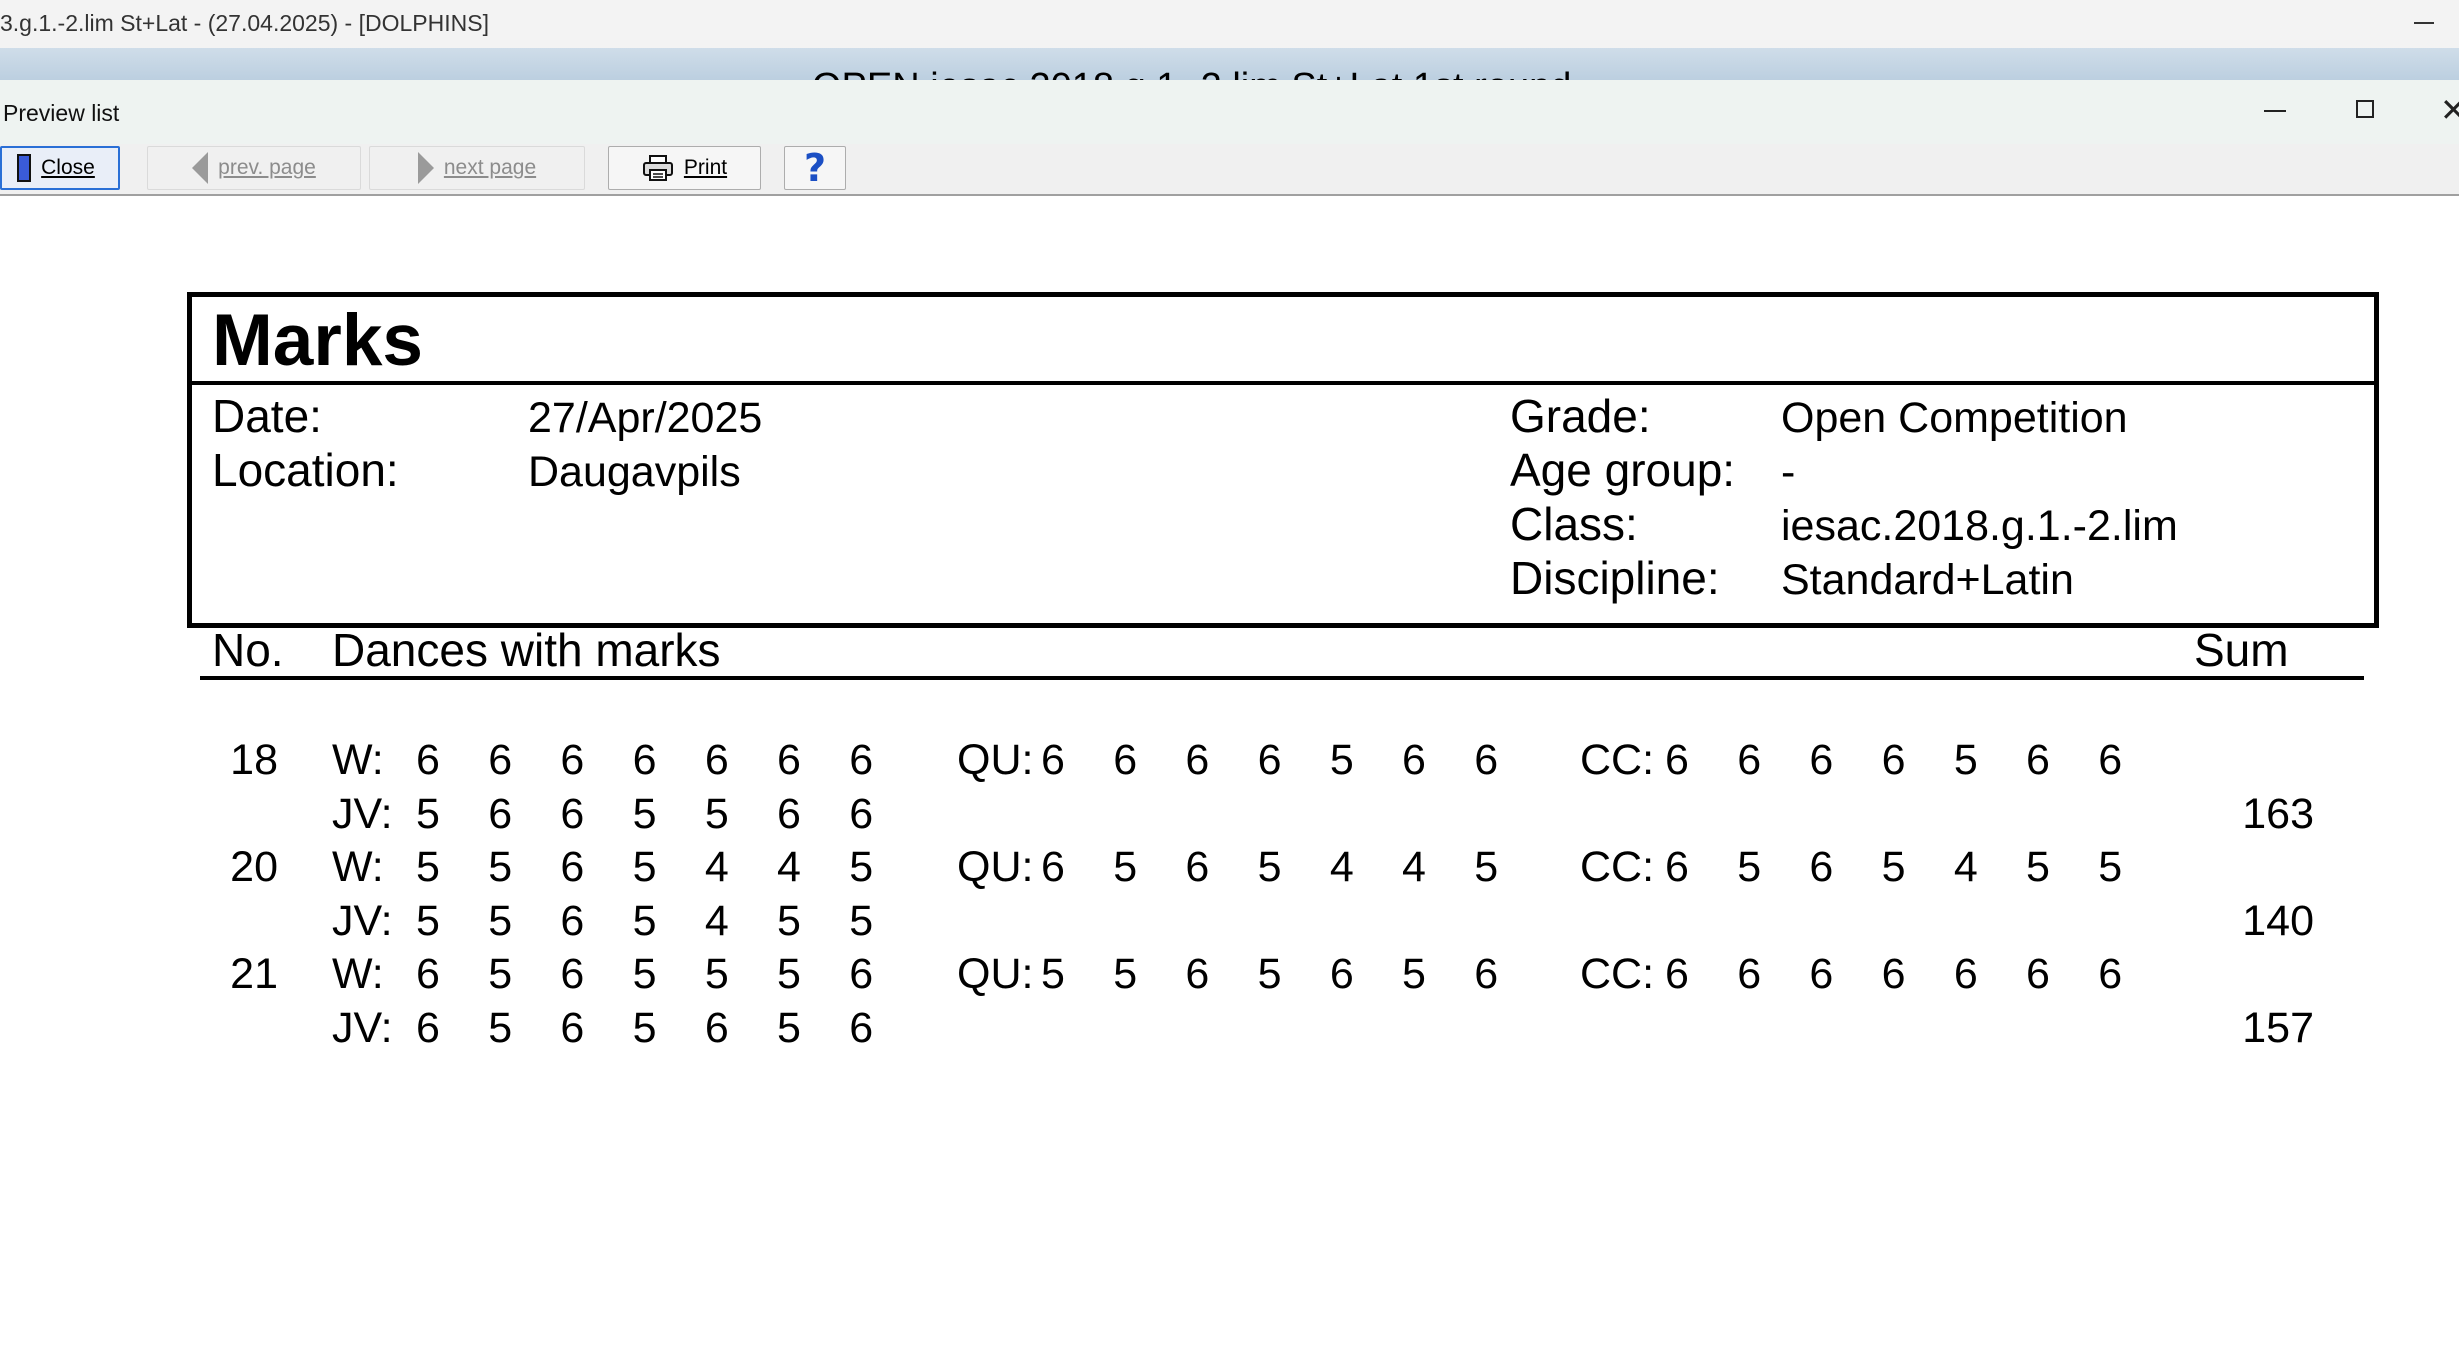 The image size is (2459, 1345). I want to click on print-button: Print, so click(684, 168).